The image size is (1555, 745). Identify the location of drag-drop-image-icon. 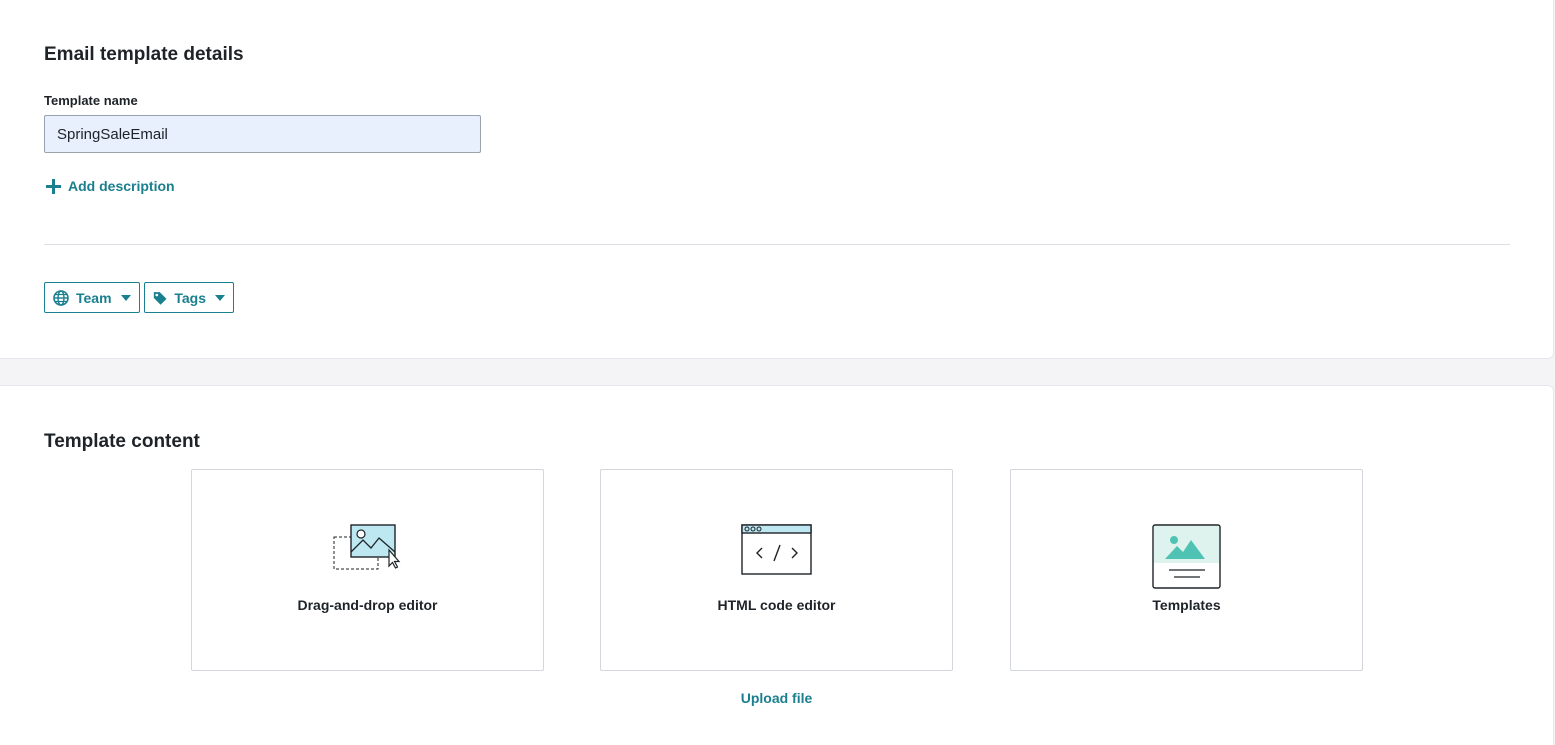
(366, 547).